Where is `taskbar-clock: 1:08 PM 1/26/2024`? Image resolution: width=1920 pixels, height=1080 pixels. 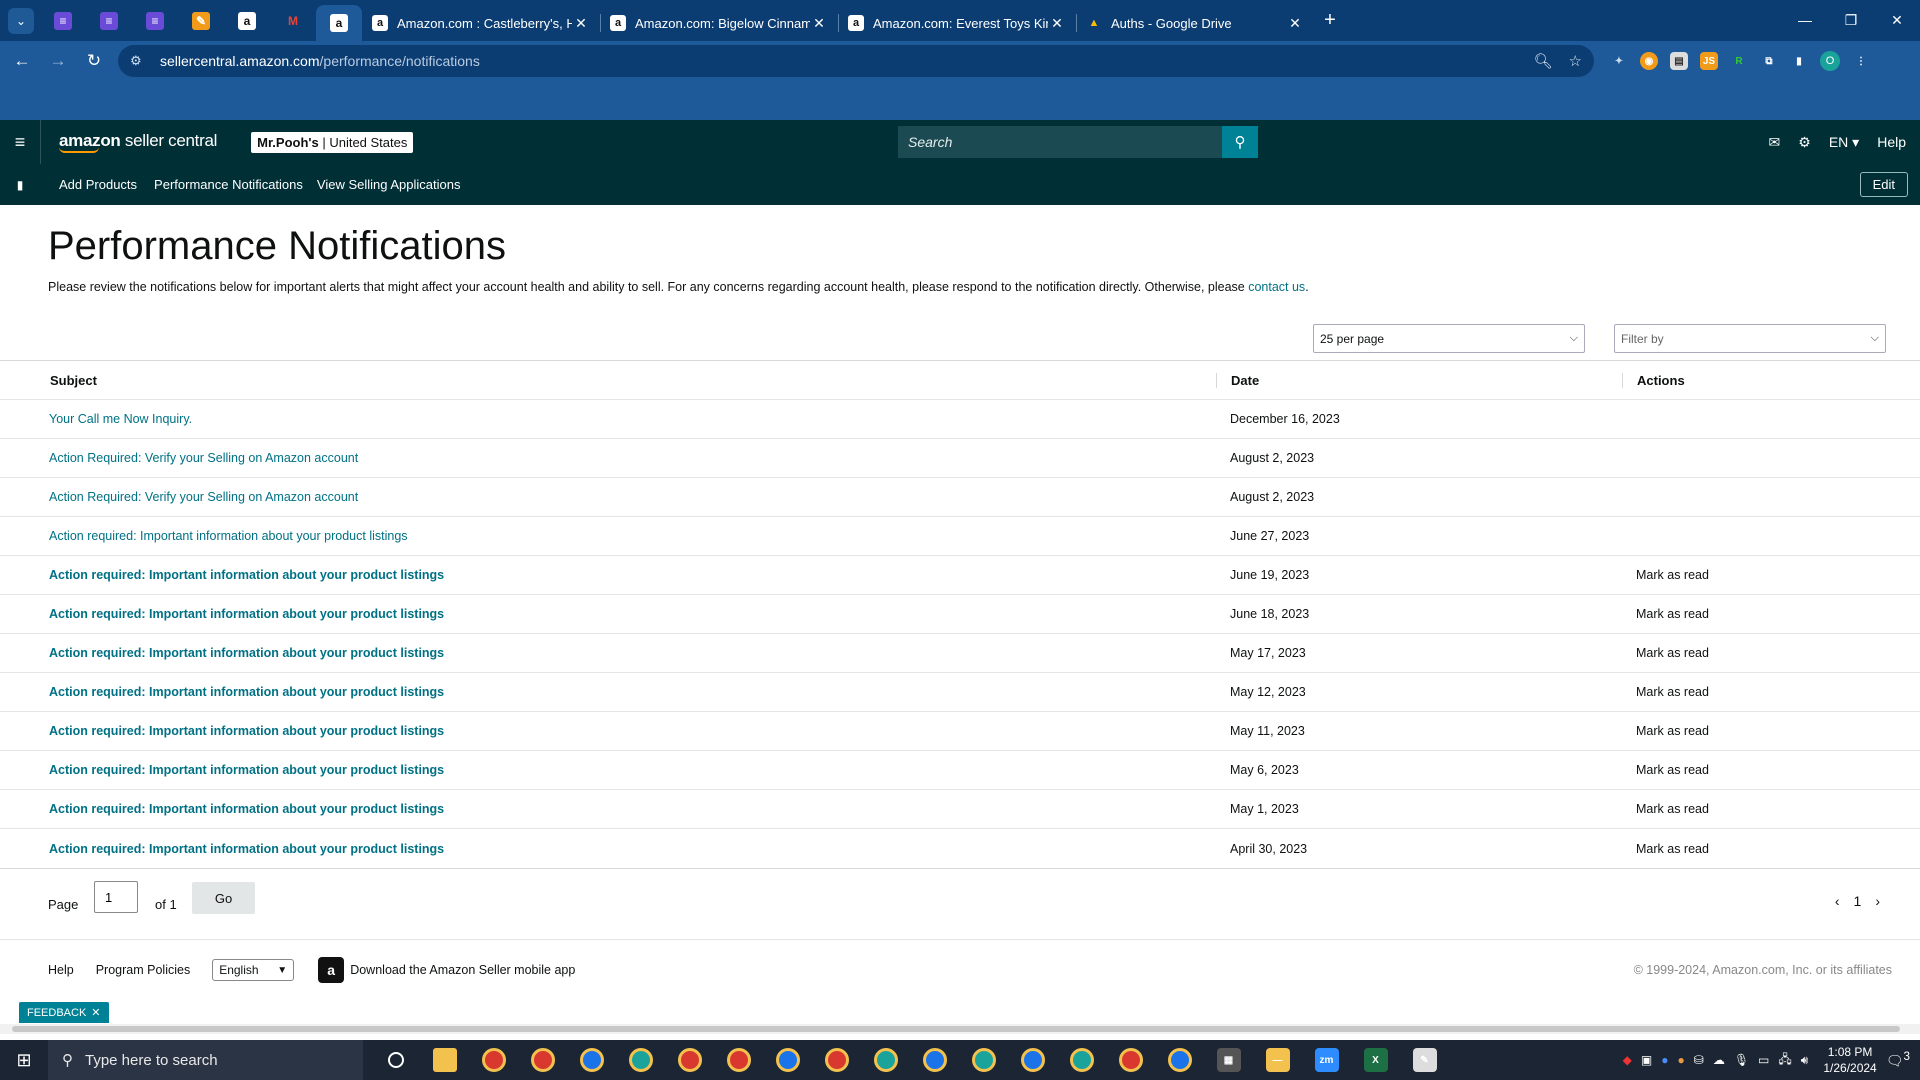
taskbar-clock: 1:08 PM 1/26/2024 is located at coordinates (1849, 1060).